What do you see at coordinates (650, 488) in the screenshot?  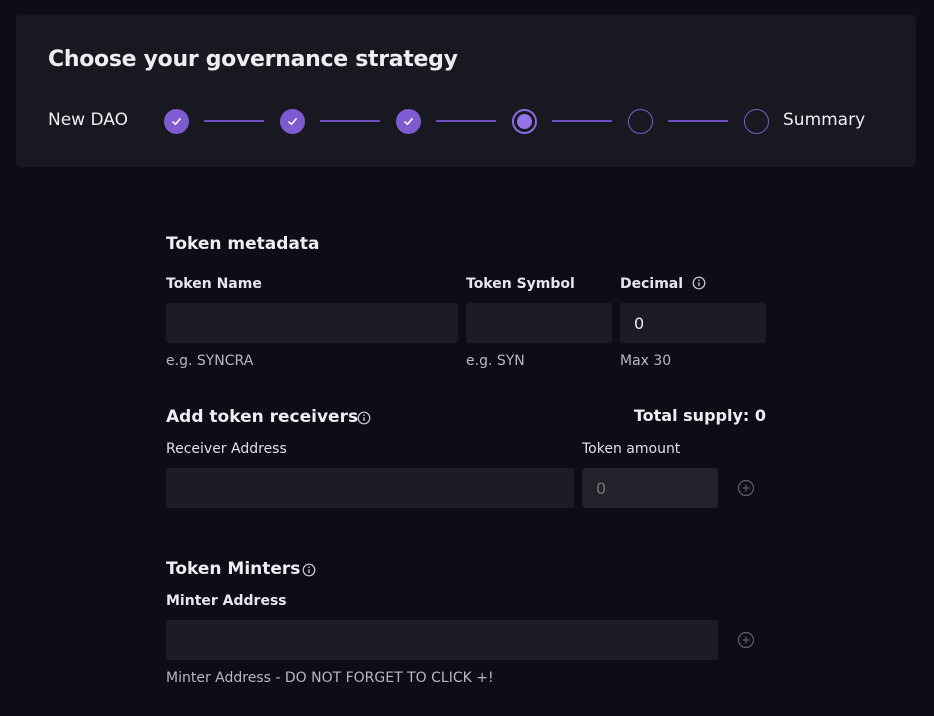 I see `token-amount-input` at bounding box center [650, 488].